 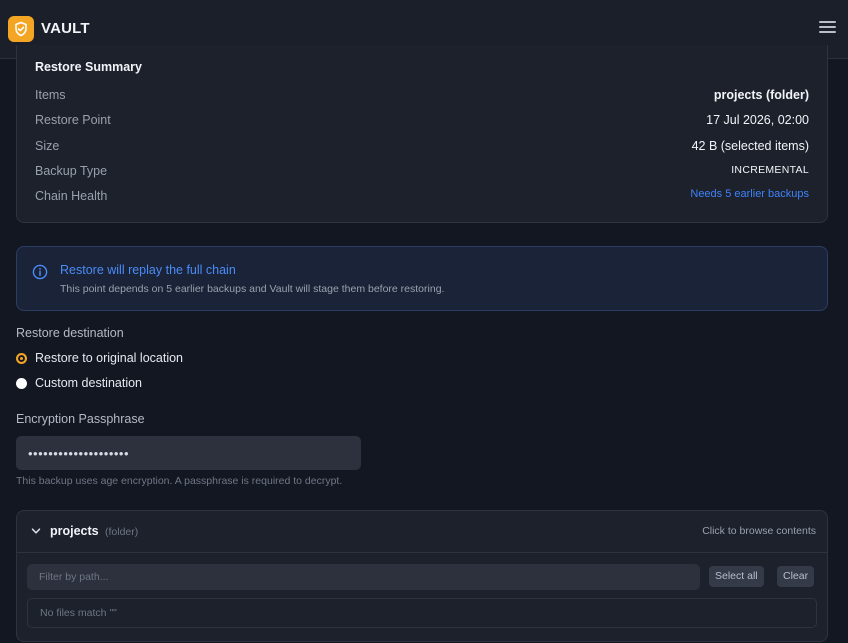 I want to click on app-brand: VAULT, so click(x=65, y=28).